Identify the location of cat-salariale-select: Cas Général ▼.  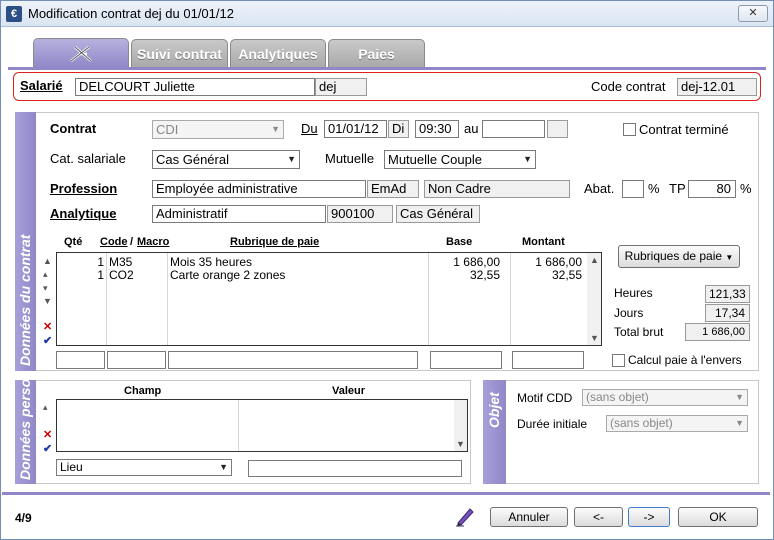
(226, 159).